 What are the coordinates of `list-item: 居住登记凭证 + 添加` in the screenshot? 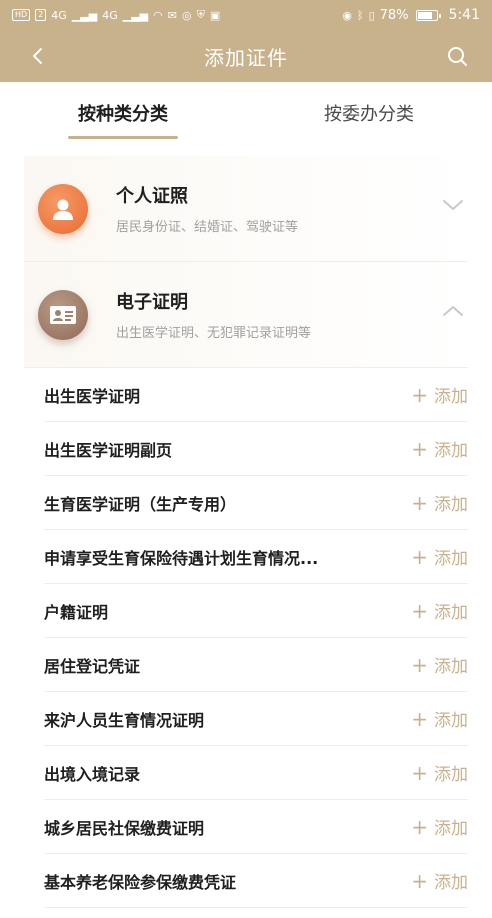 It's located at (256, 665).